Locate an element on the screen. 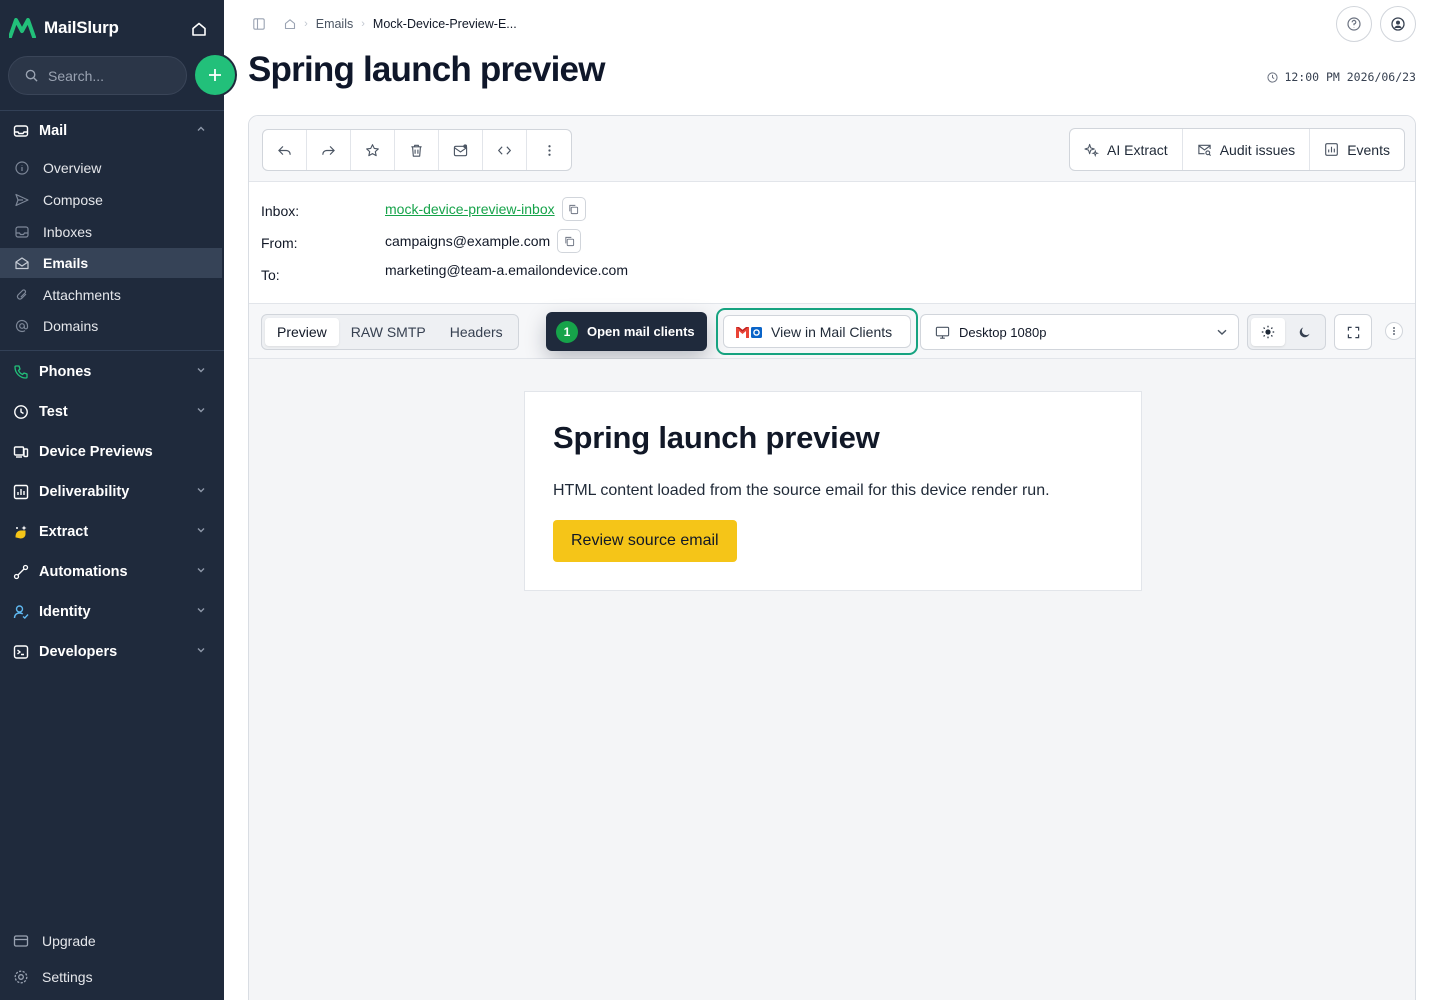  devices-icon is located at coordinates (21, 452).